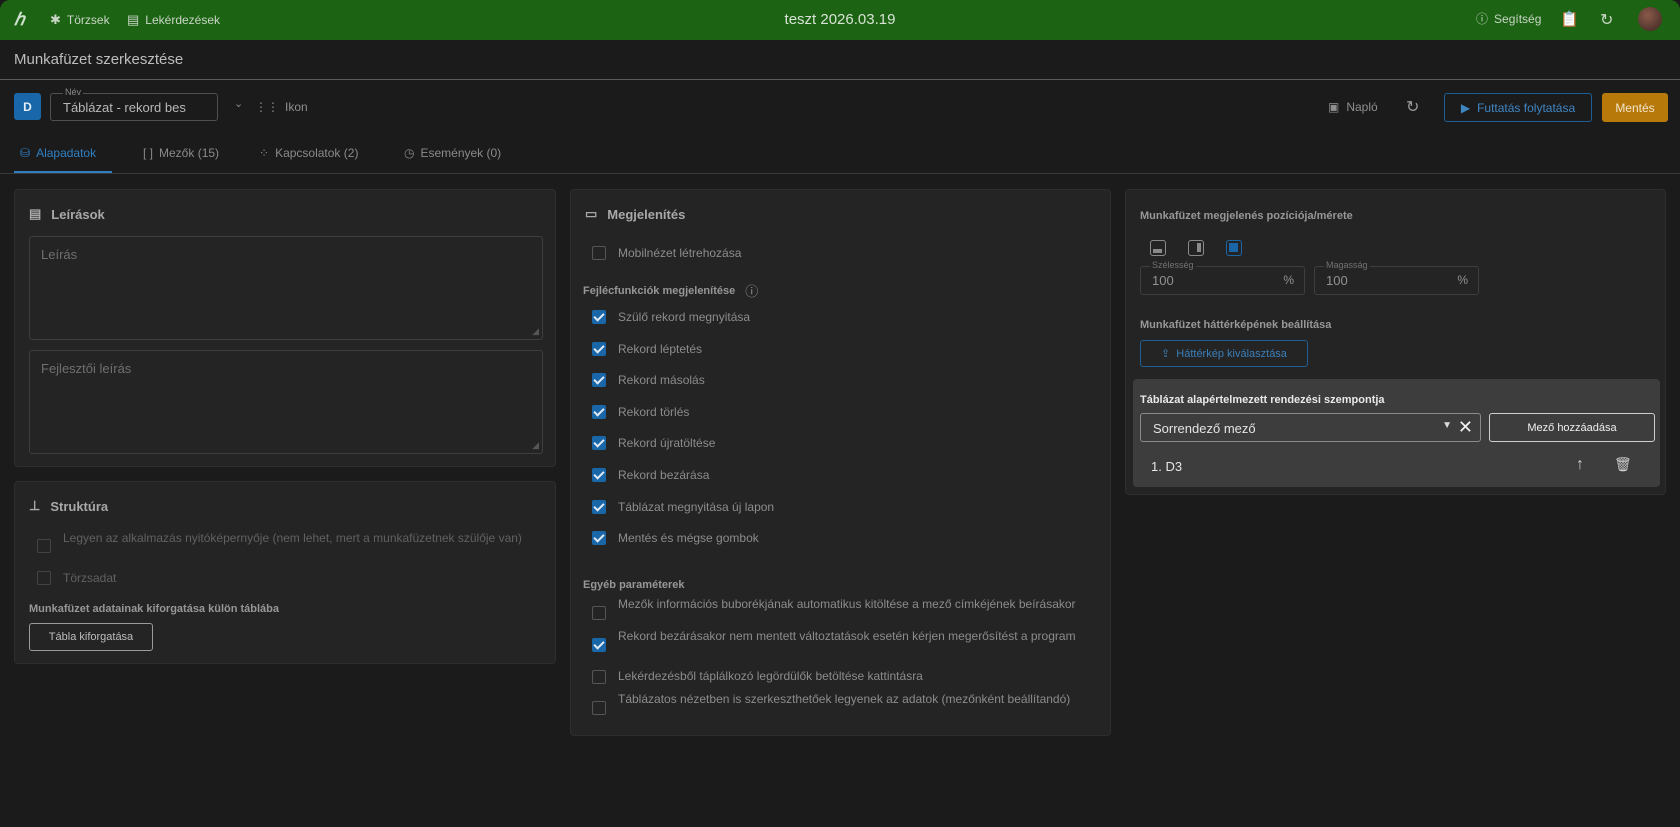 Image resolution: width=1680 pixels, height=827 pixels. I want to click on hf-label-1: Rekord léptetés, so click(660, 349).